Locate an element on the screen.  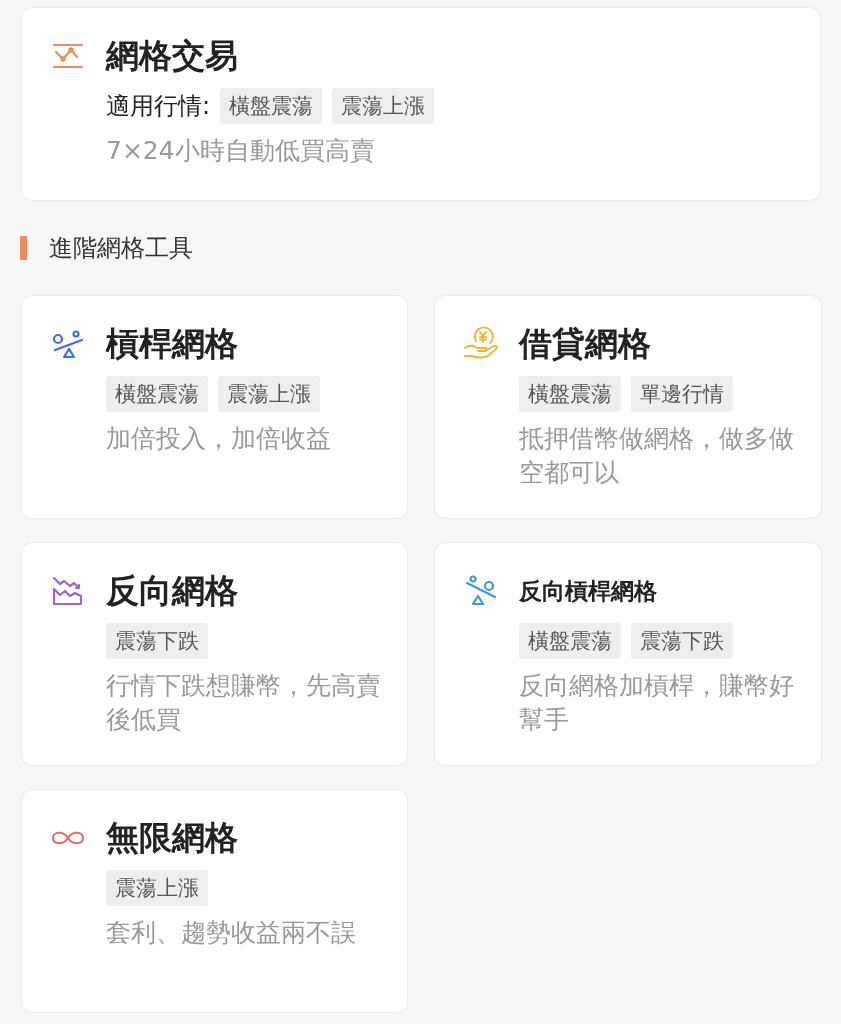
card-description: 7×24小時自動低買高賣 is located at coordinates (241, 151).